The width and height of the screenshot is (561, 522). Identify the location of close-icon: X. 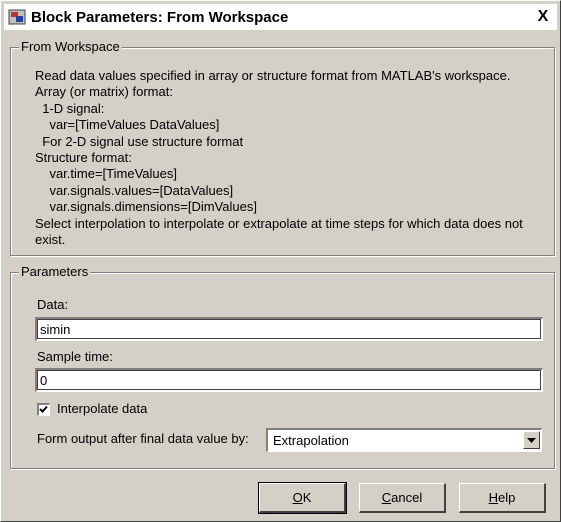
(543, 17).